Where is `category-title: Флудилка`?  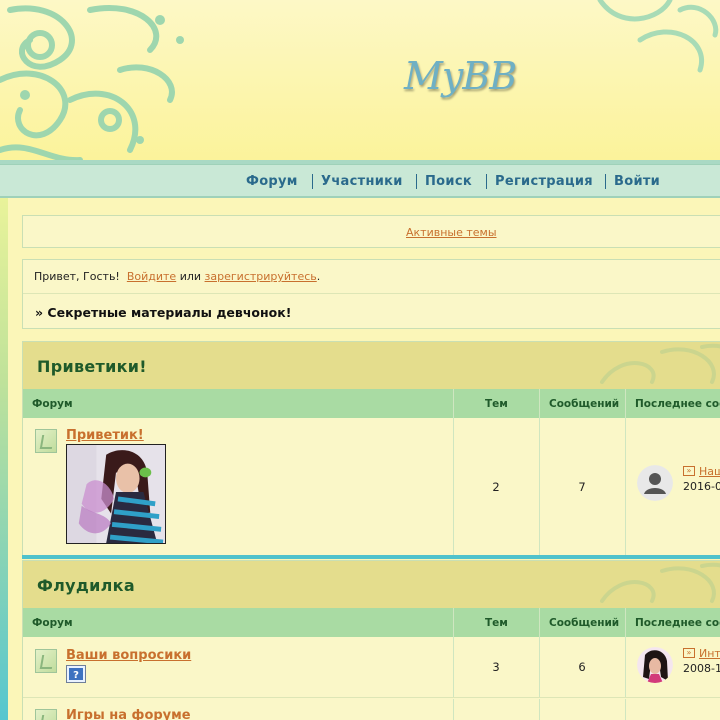 category-title: Флудилка is located at coordinates (86, 585).